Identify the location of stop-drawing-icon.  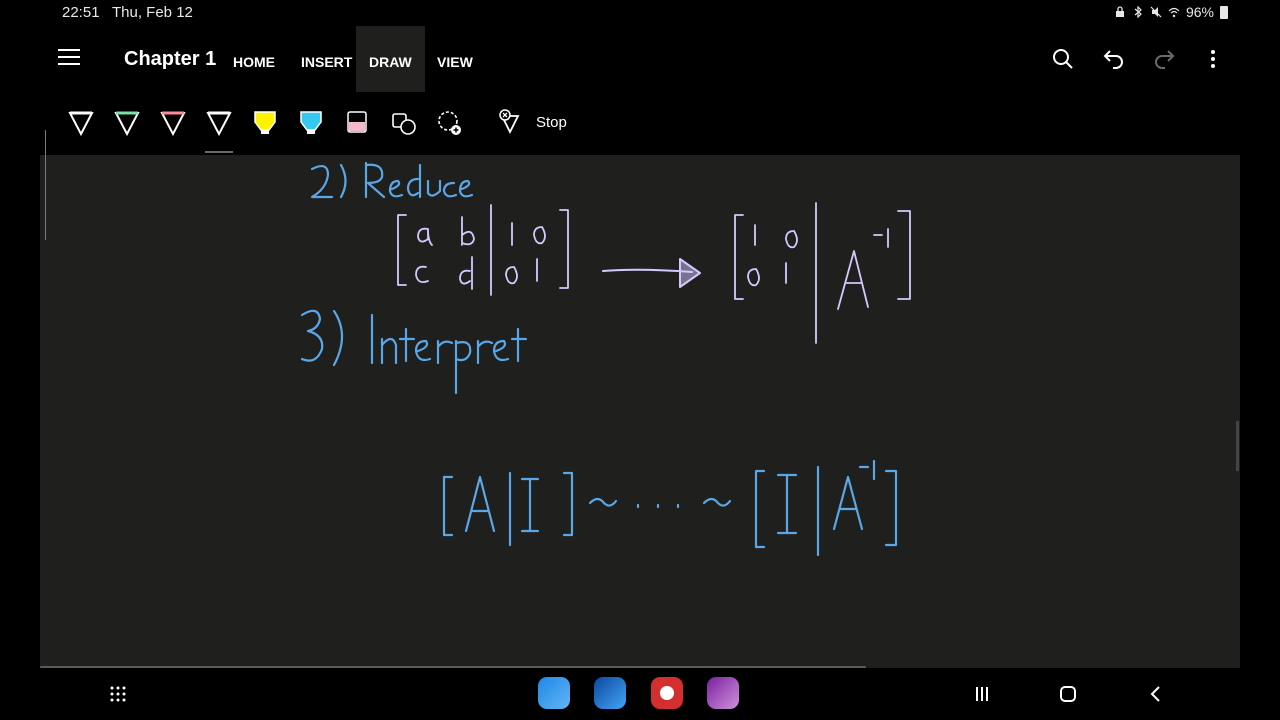
(510, 123).